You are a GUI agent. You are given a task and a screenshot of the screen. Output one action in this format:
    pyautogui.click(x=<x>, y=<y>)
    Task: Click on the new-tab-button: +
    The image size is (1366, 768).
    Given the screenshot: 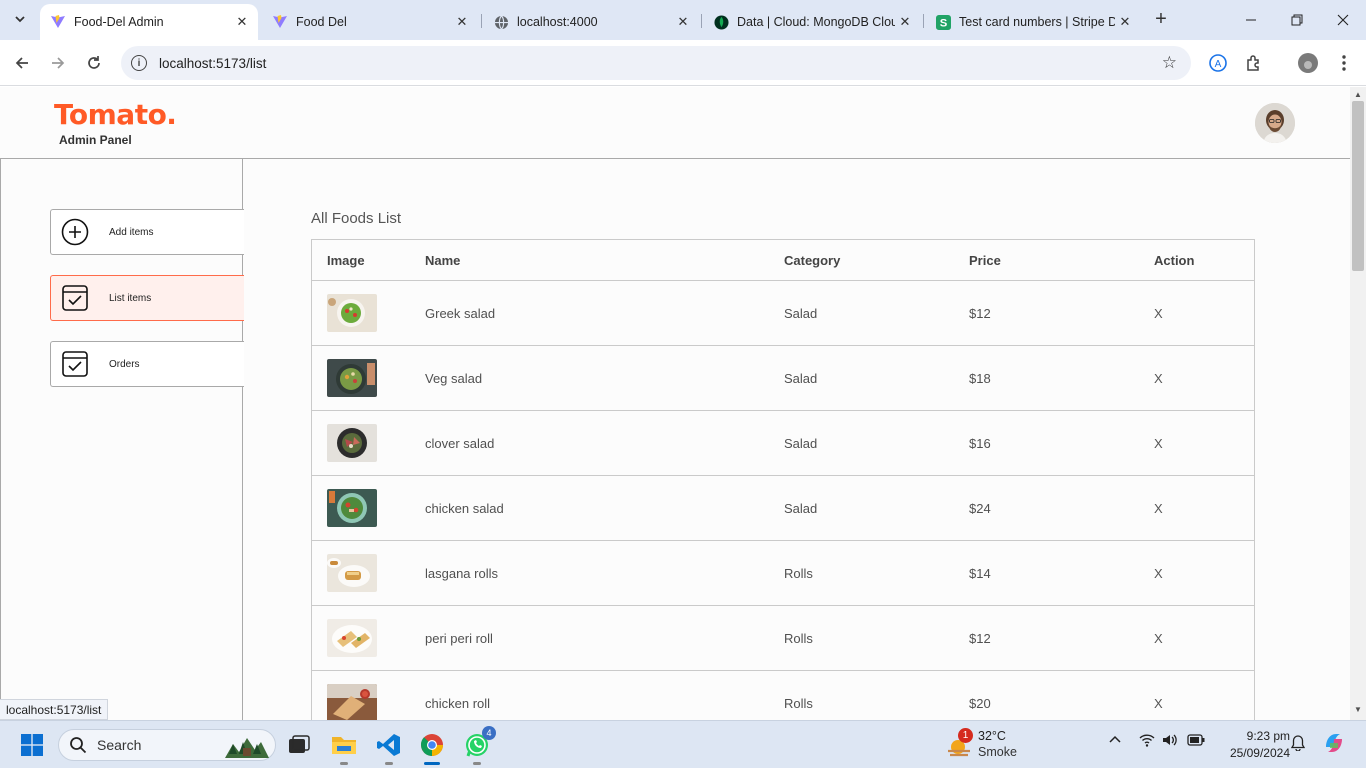 What is the action you would take?
    pyautogui.click(x=1161, y=20)
    